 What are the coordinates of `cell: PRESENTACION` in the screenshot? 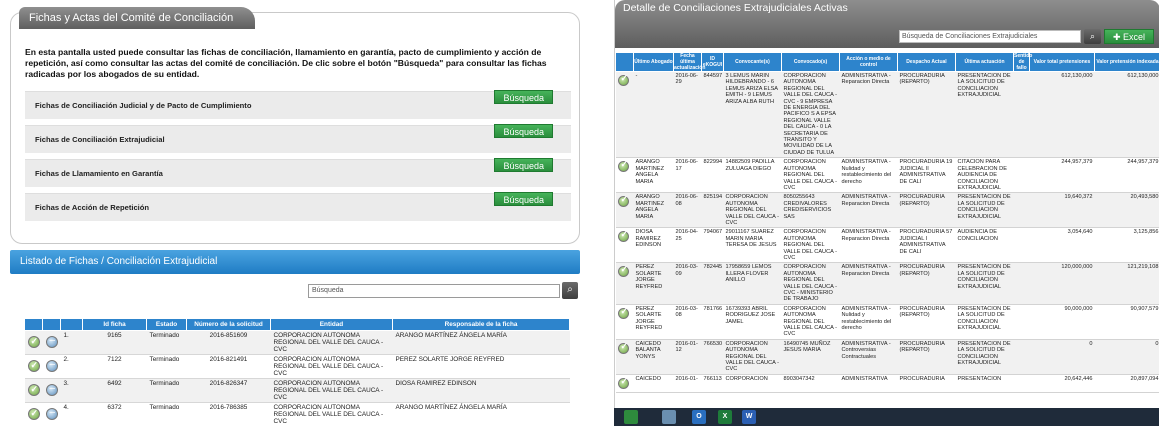 It's located at (984, 384).